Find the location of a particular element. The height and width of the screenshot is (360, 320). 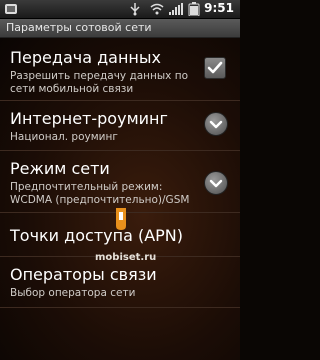

signal-icon is located at coordinates (176, 9).